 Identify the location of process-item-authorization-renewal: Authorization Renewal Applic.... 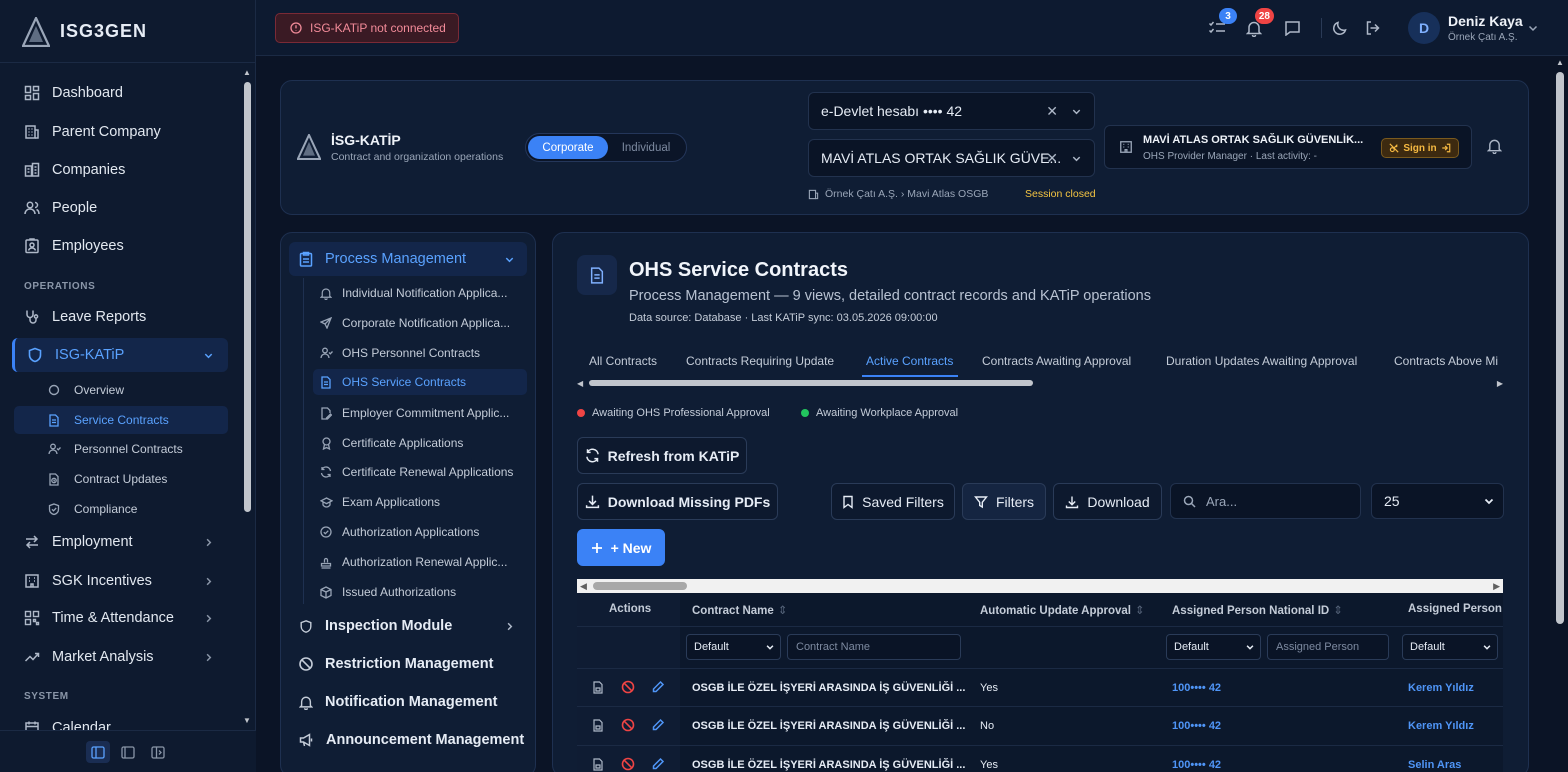
(420, 562).